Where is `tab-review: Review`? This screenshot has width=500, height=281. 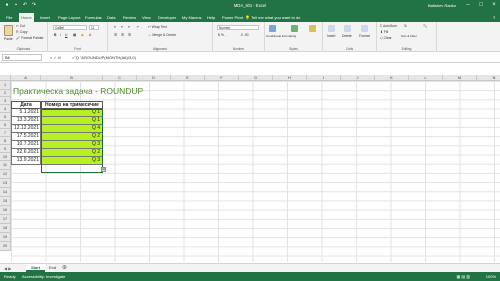
tab-review: Review is located at coordinates (129, 17).